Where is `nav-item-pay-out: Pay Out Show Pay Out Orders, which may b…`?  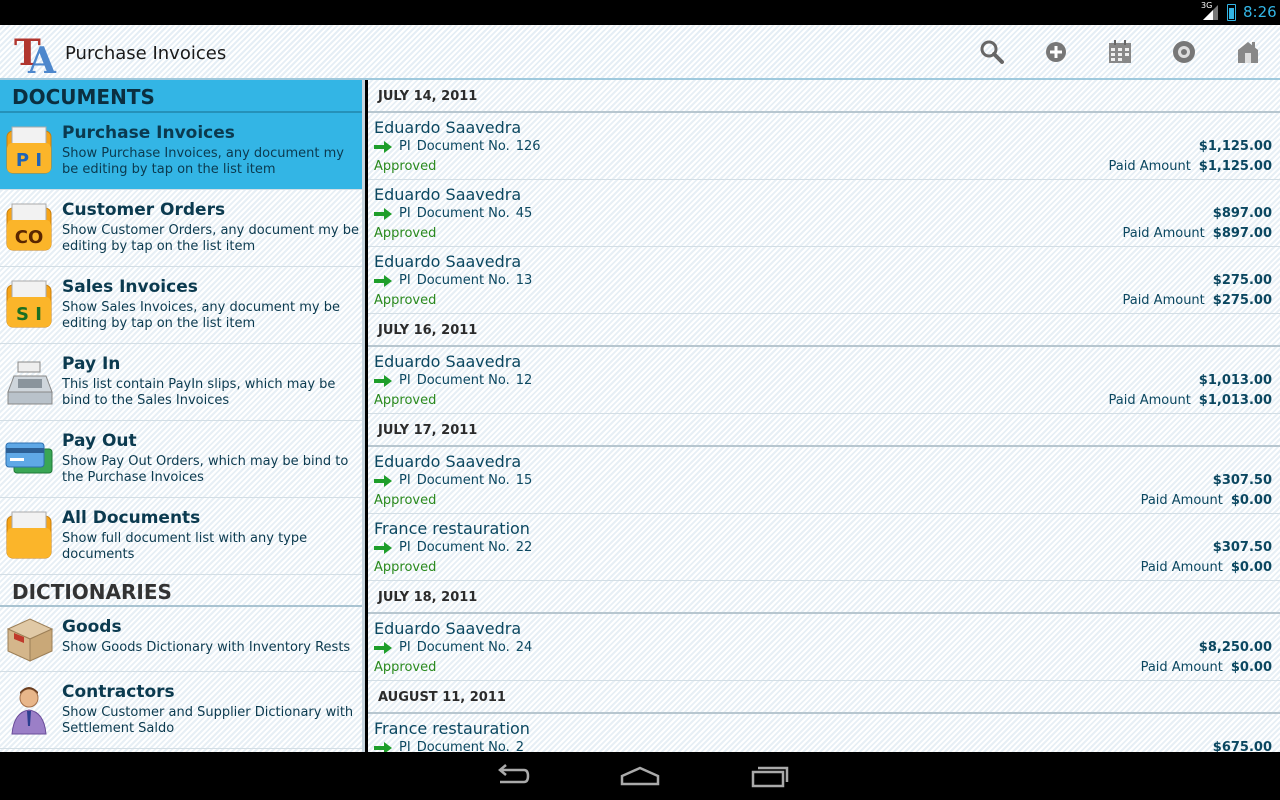 nav-item-pay-out: Pay Out Show Pay Out Orders, which may b… is located at coordinates (181, 459).